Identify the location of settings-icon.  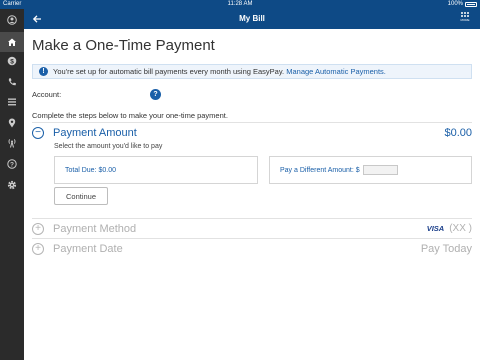
(12, 185).